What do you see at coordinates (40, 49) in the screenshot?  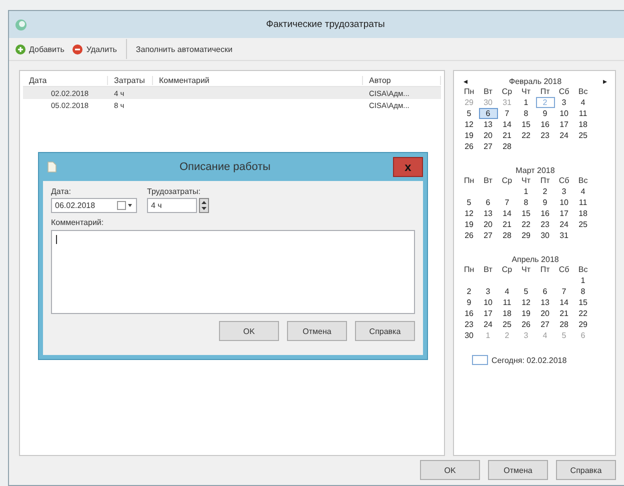 I see `toolbar-button: Добавить` at bounding box center [40, 49].